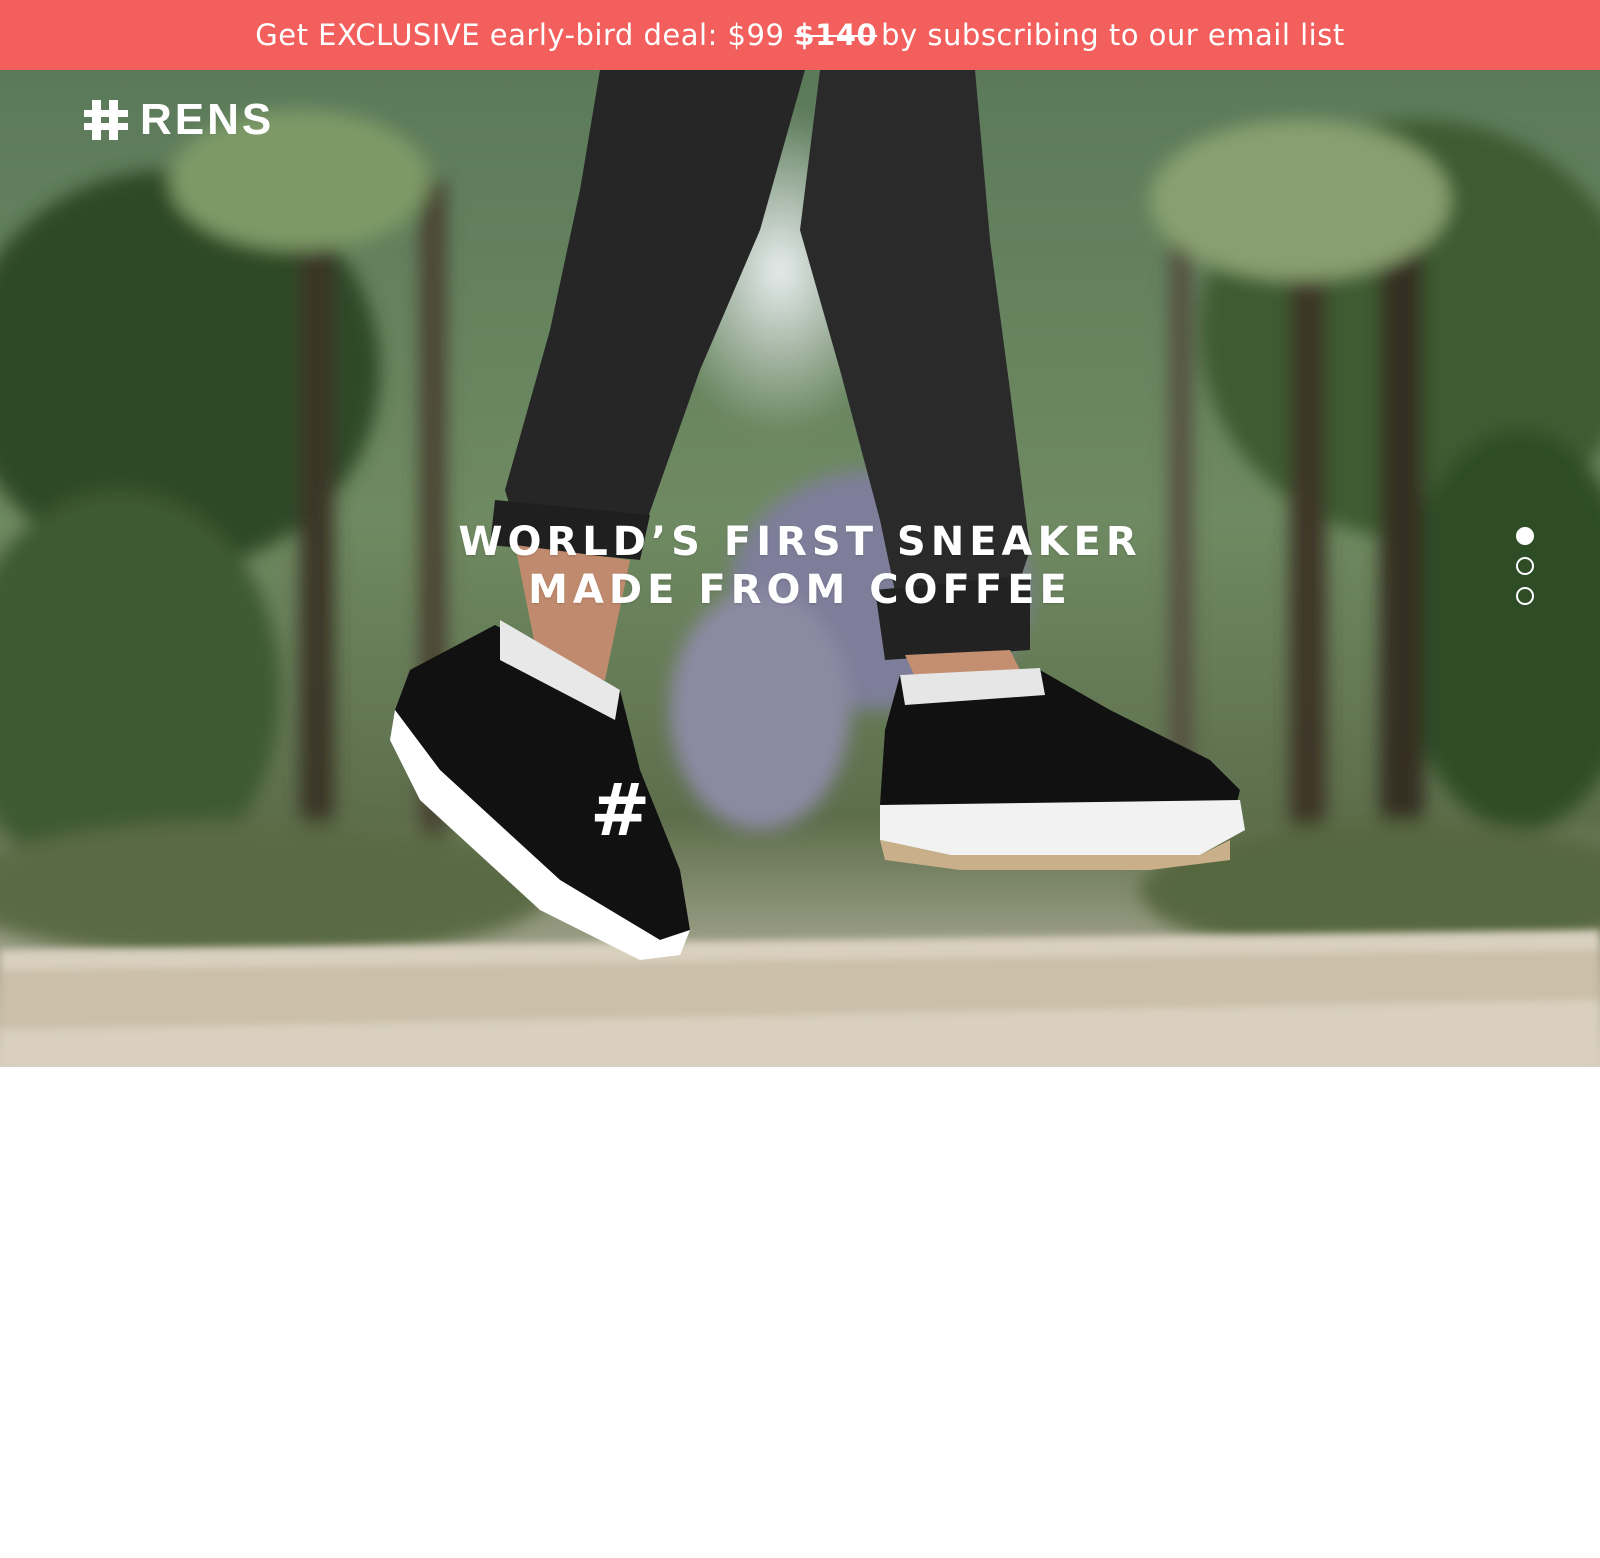 This screenshot has width=1600, height=1558. Describe the element at coordinates (207, 119) in the screenshot. I see `logo-text: RENS` at that location.